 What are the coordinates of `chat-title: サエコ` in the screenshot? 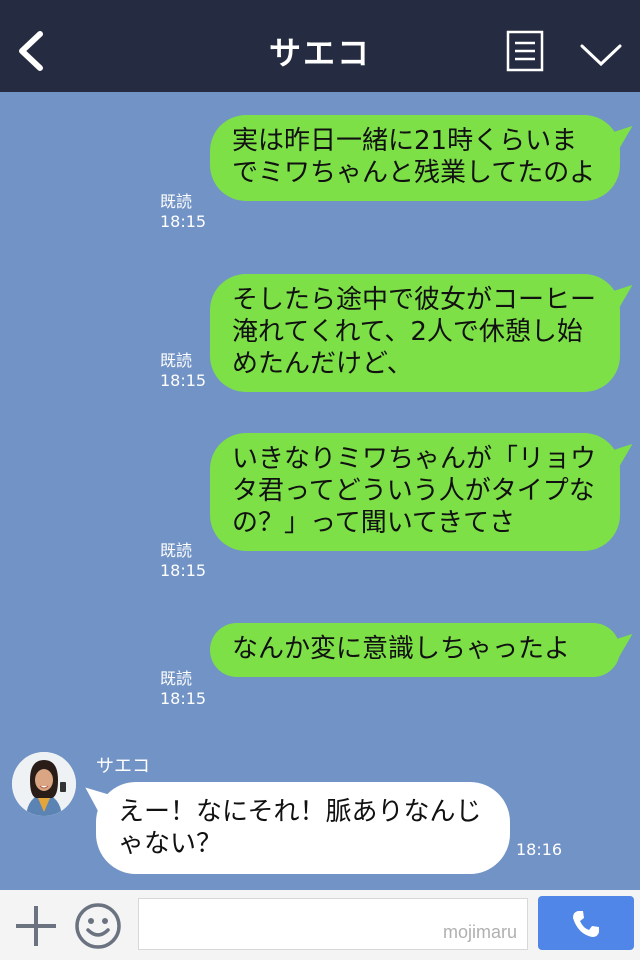 It's located at (319, 53).